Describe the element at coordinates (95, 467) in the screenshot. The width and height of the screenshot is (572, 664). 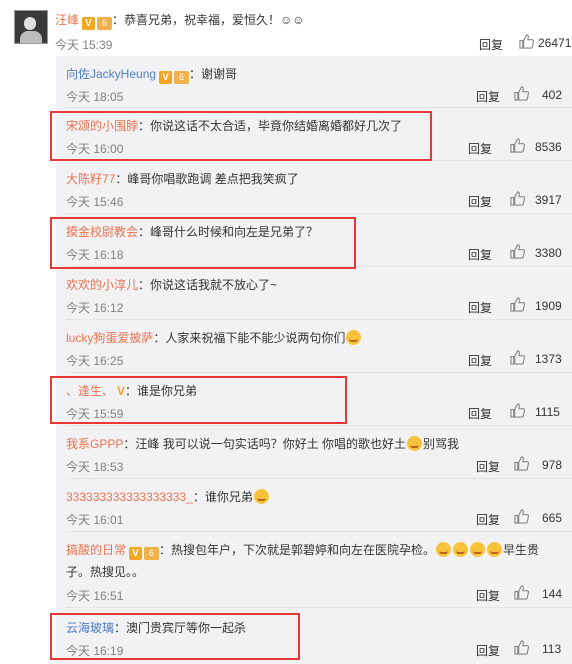
I see `timestamp: 今天 18:53` at that location.